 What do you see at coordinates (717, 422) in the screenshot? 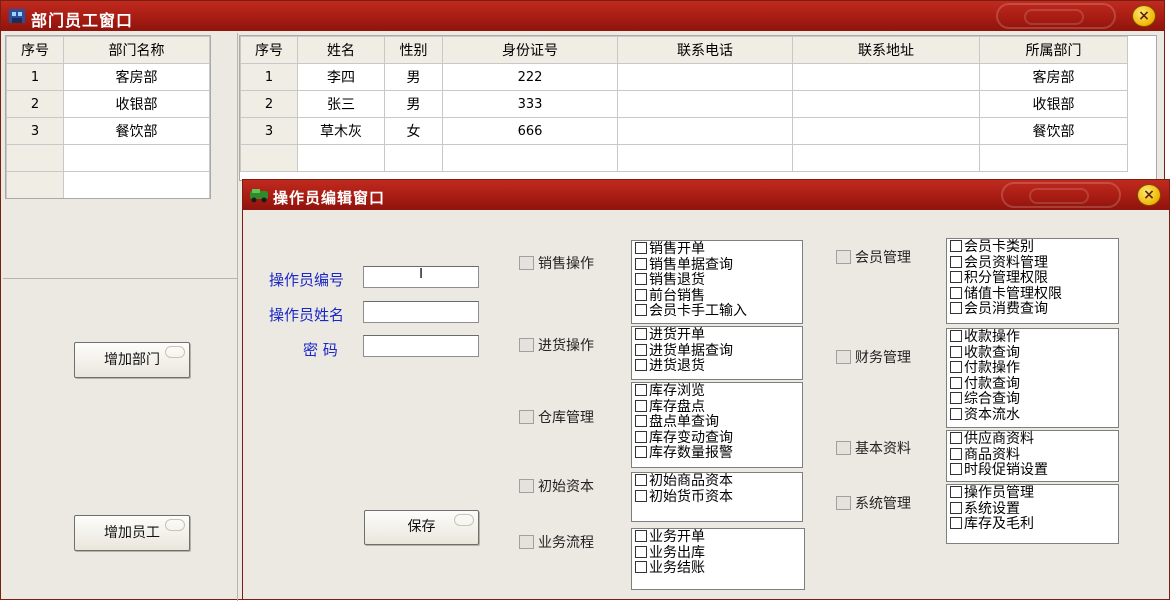
I see `perm-checkbox: 盘点单查询` at bounding box center [717, 422].